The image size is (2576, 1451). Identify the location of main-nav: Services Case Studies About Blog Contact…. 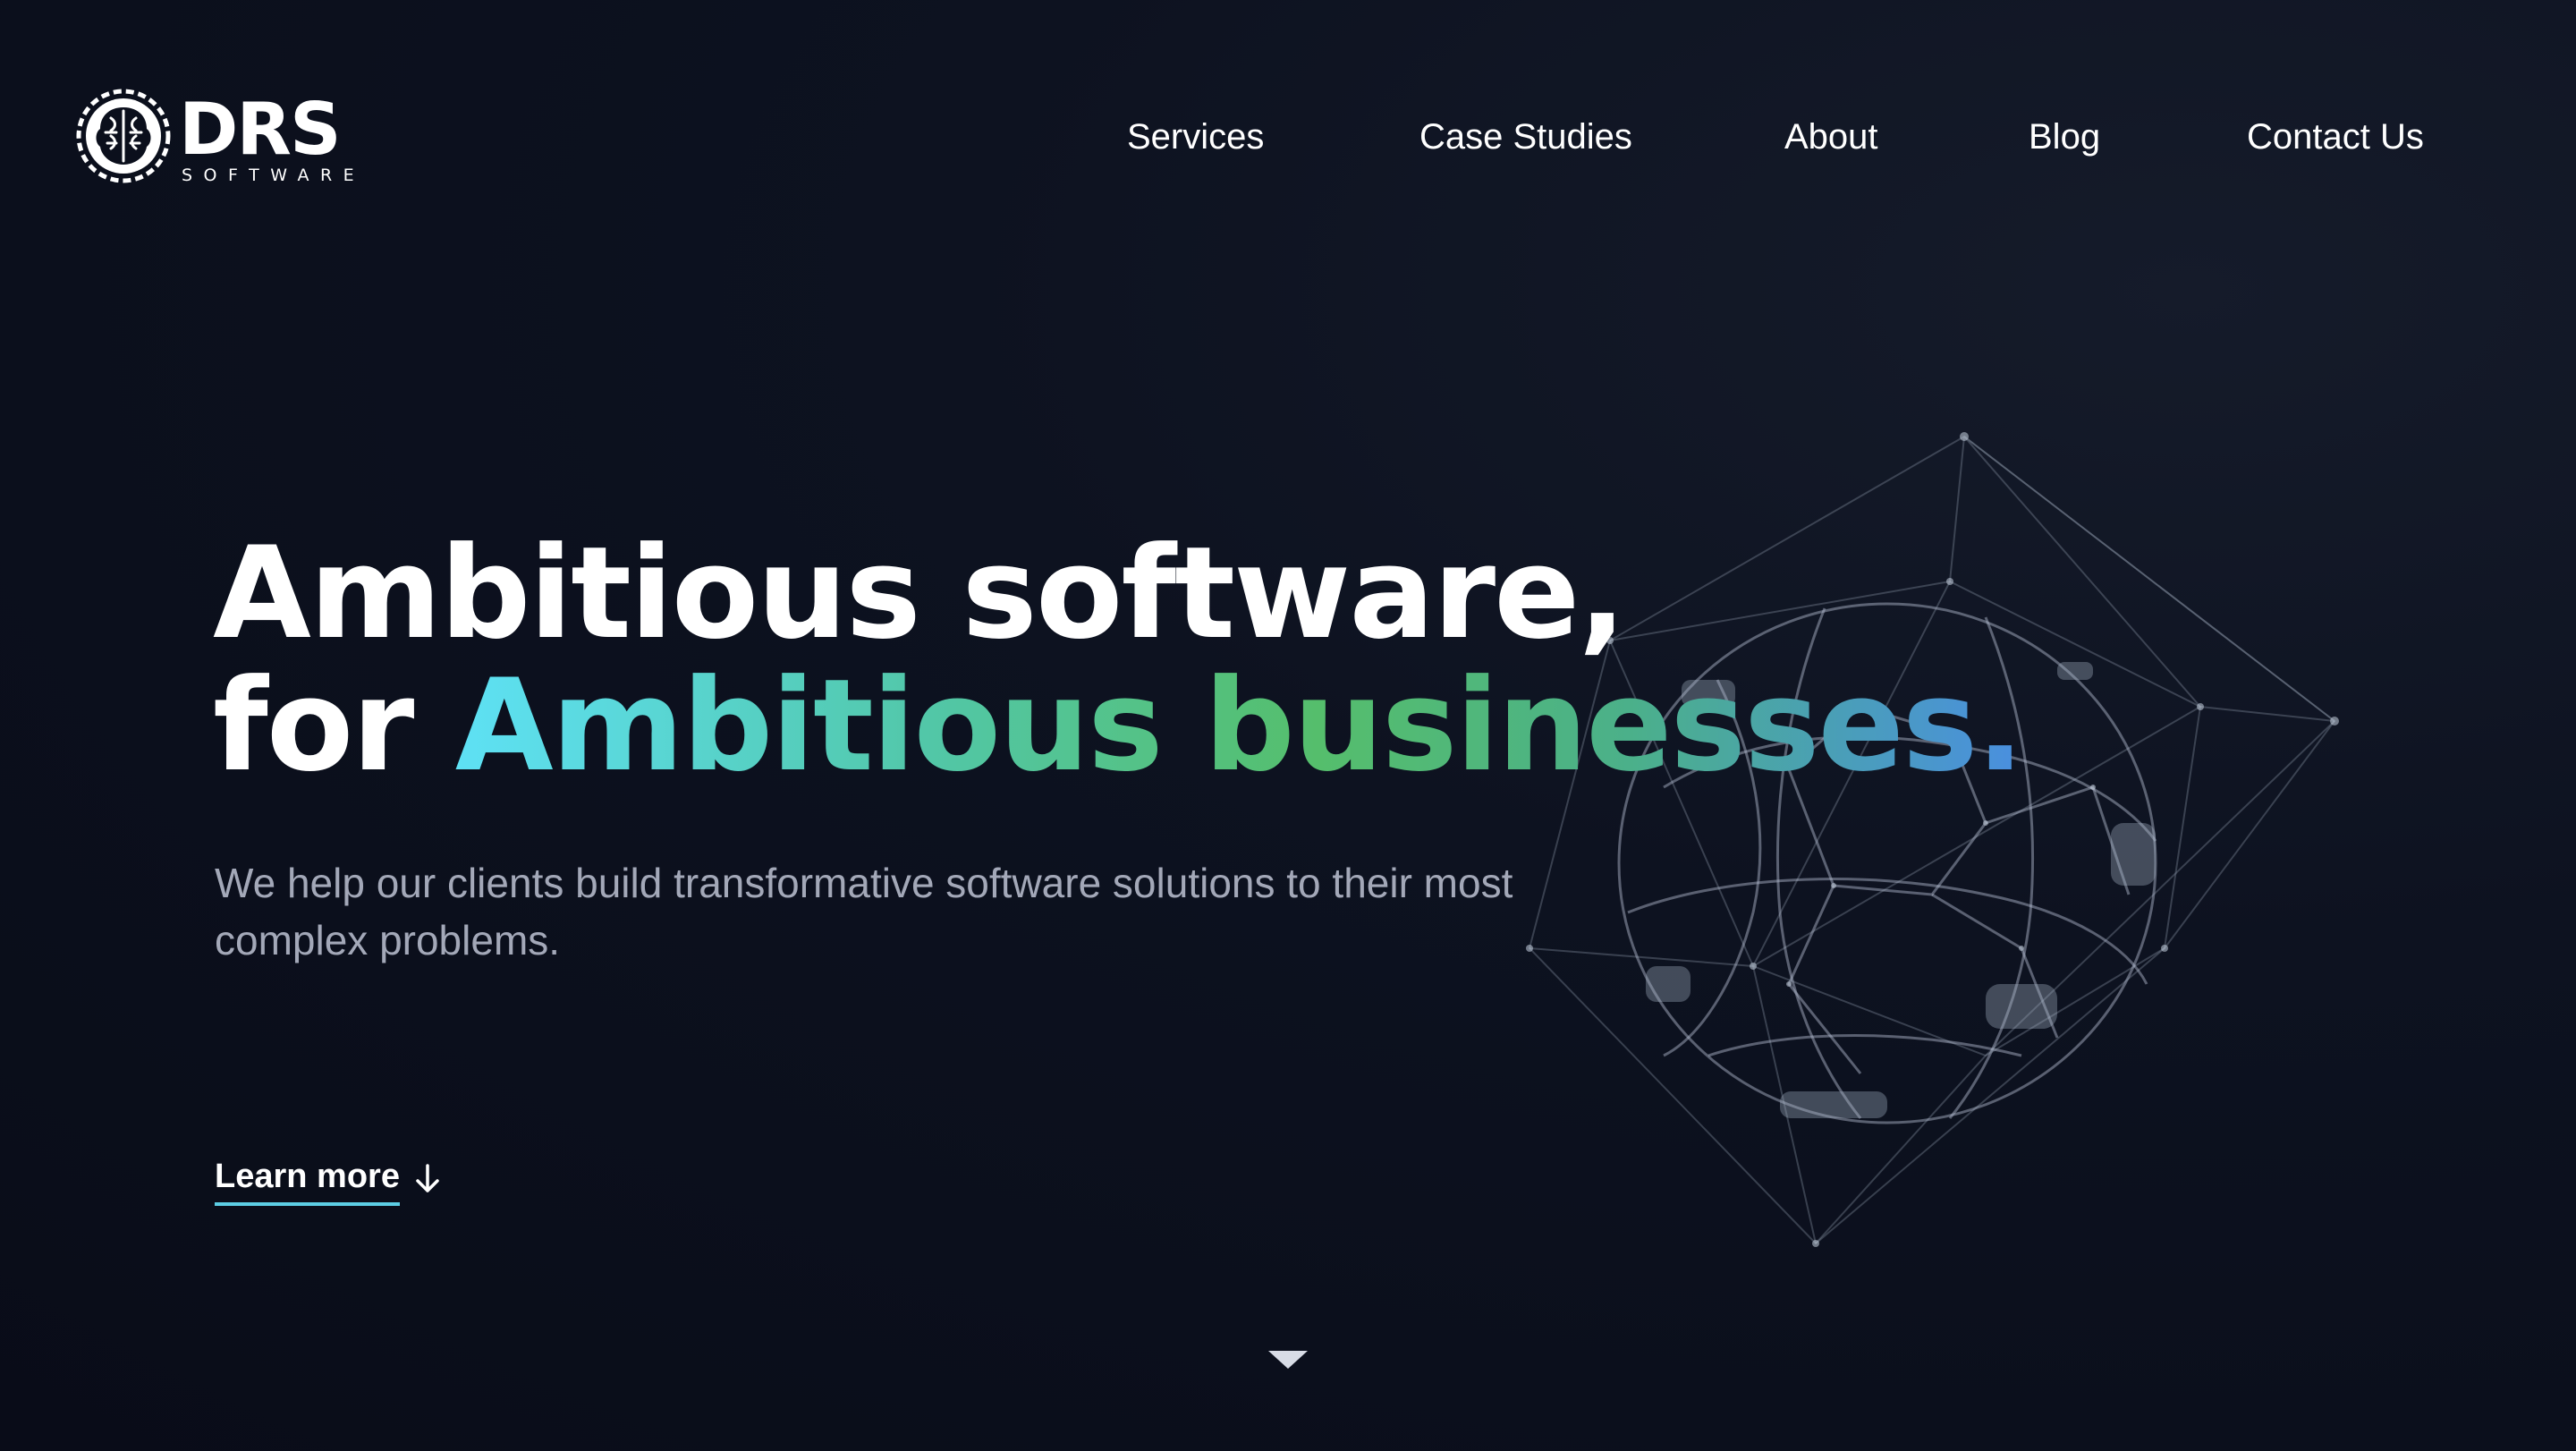
(1288, 137).